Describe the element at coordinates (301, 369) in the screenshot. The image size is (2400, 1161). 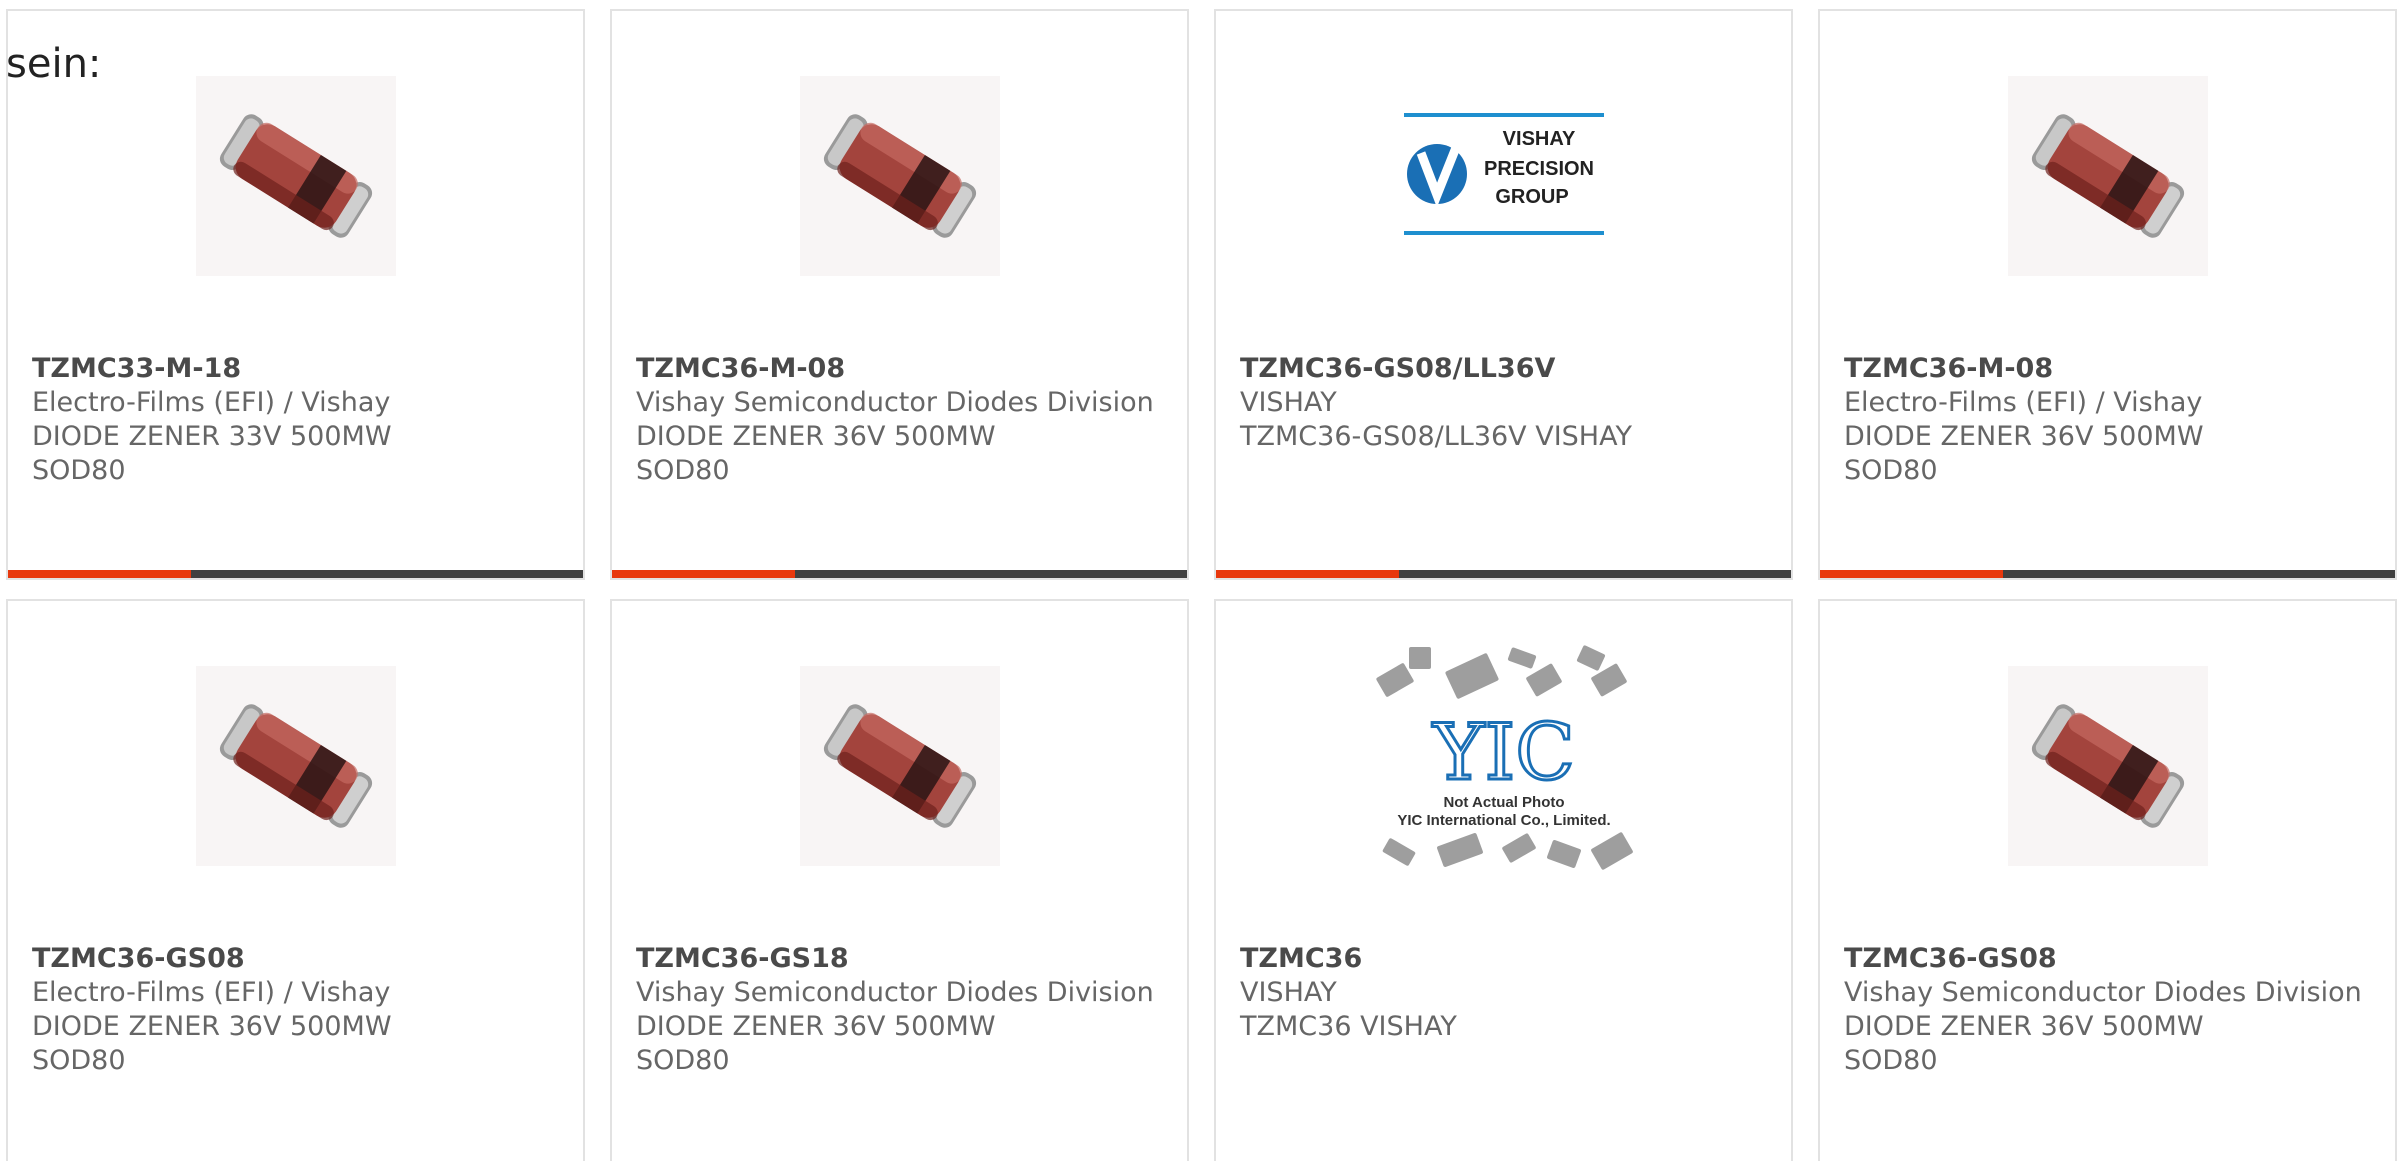
I see `part-number: TZMC33-M-18` at that location.